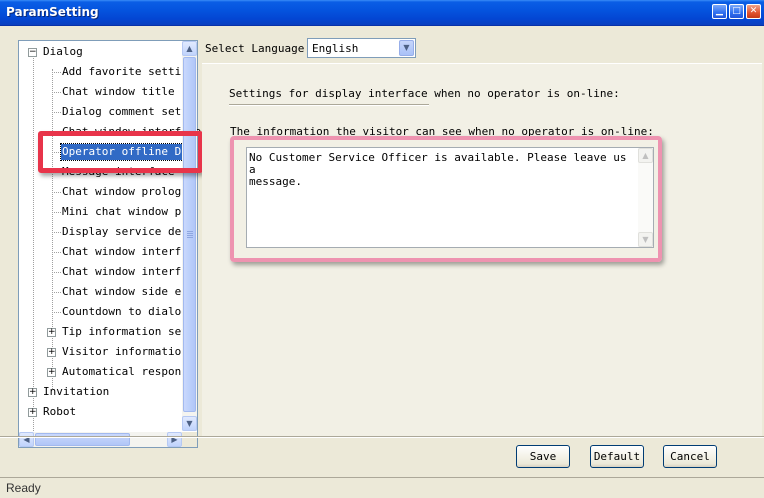  What do you see at coordinates (128, 371) in the screenshot?
I see `tree-item-label: Automatical response` at bounding box center [128, 371].